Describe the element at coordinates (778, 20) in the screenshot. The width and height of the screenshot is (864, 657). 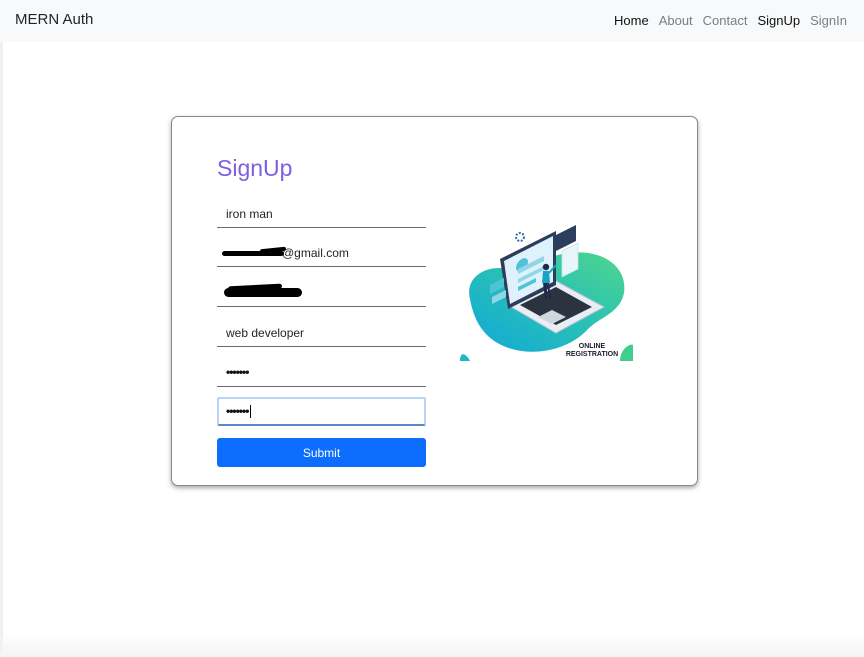
I see `nav-signup: SignUp` at that location.